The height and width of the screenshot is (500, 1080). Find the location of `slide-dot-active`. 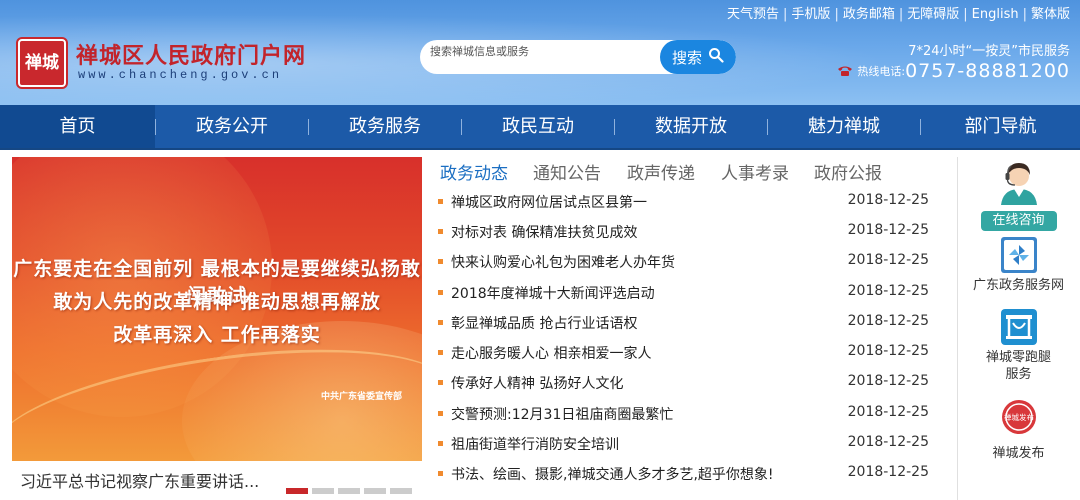

slide-dot-active is located at coordinates (297, 491).